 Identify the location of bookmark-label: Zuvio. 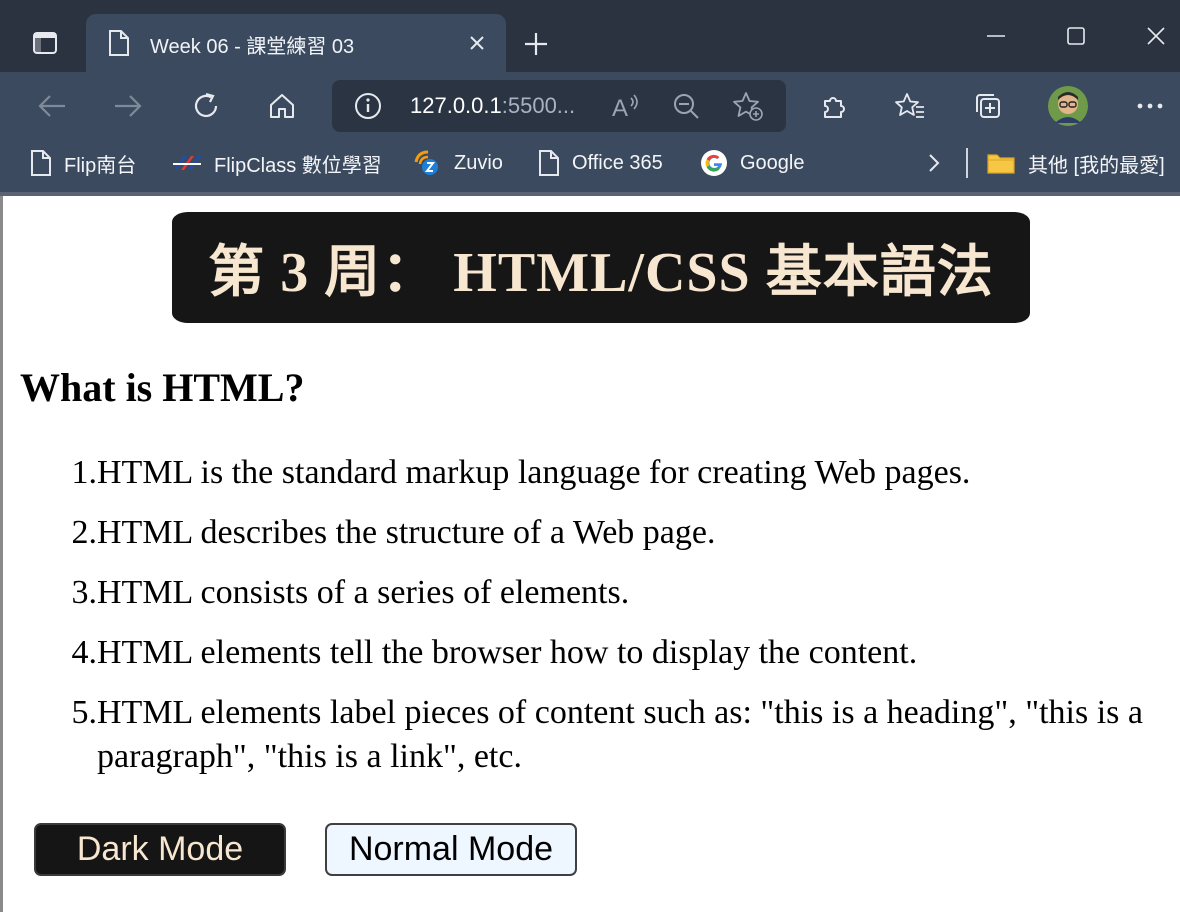
(478, 162).